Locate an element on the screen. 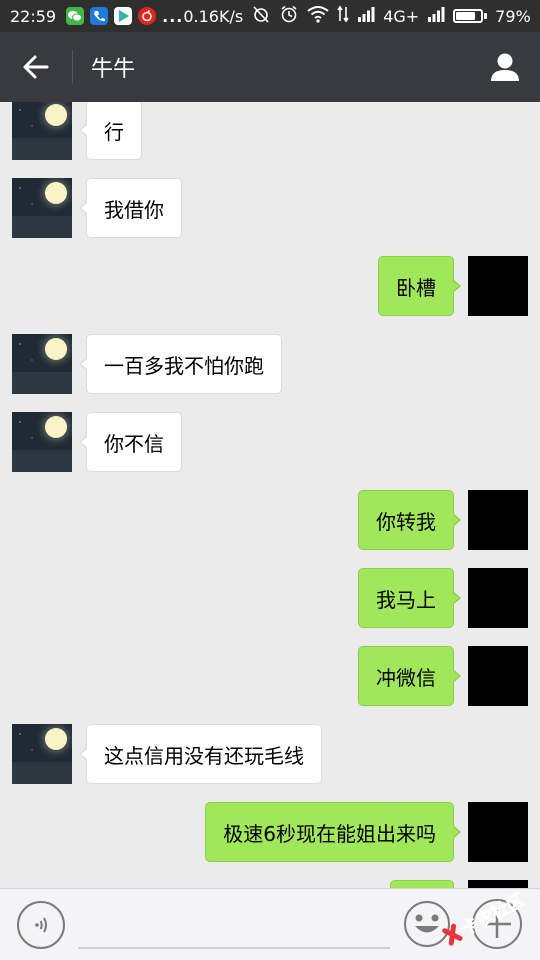 The width and height of the screenshot is (540, 960). received-message-bubble: 行 is located at coordinates (110, 131).